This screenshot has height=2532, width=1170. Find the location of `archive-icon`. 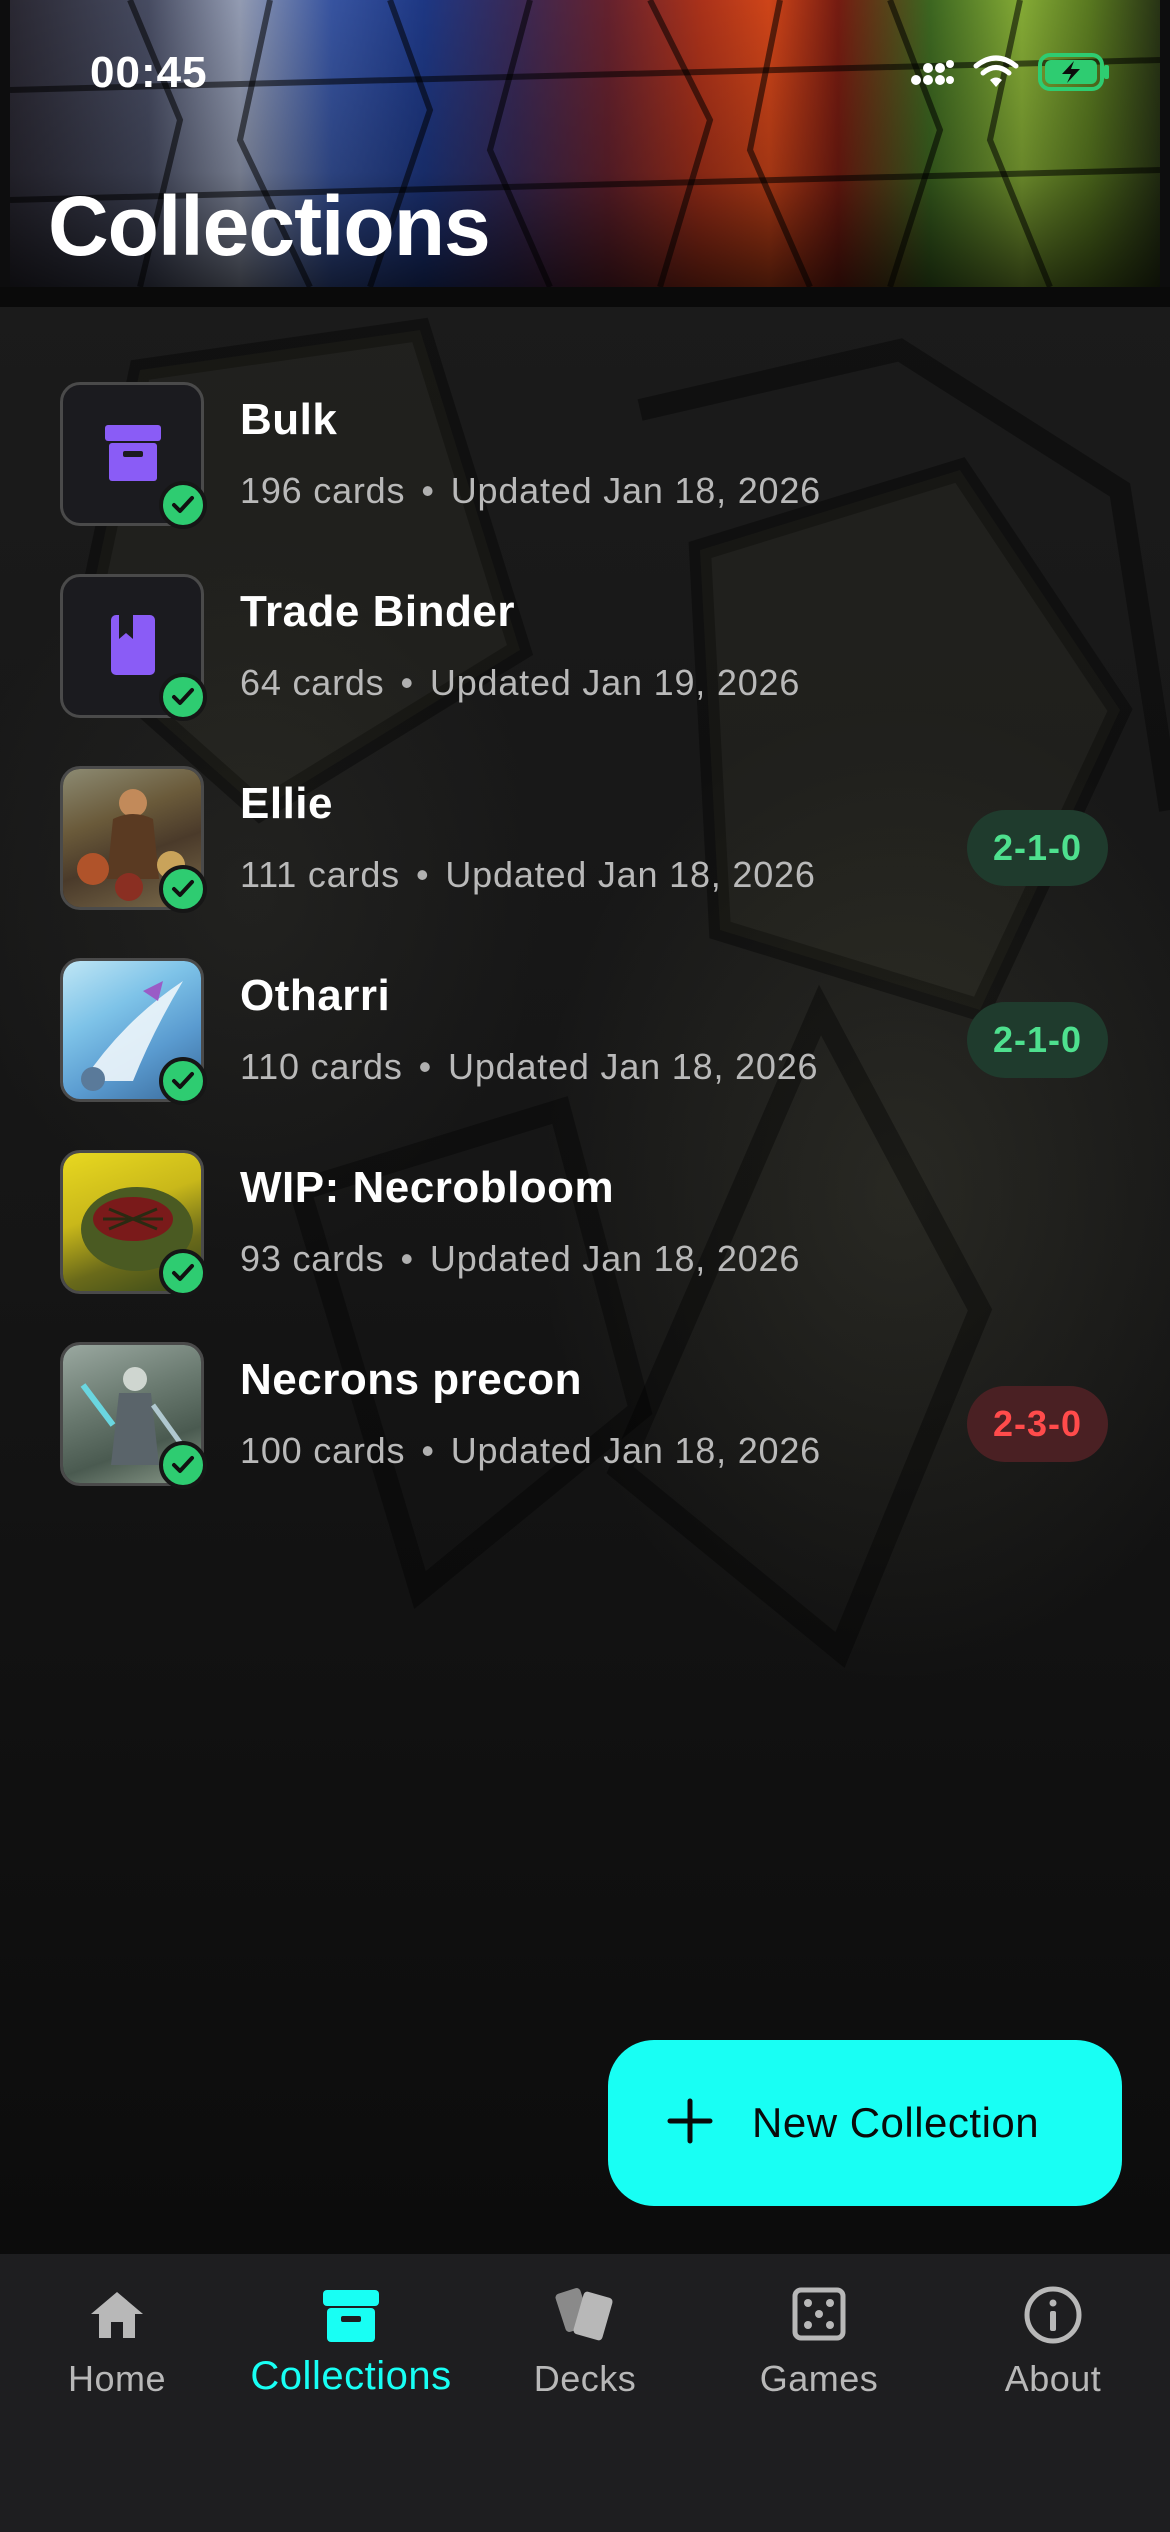

archive-icon is located at coordinates (351, 2318).